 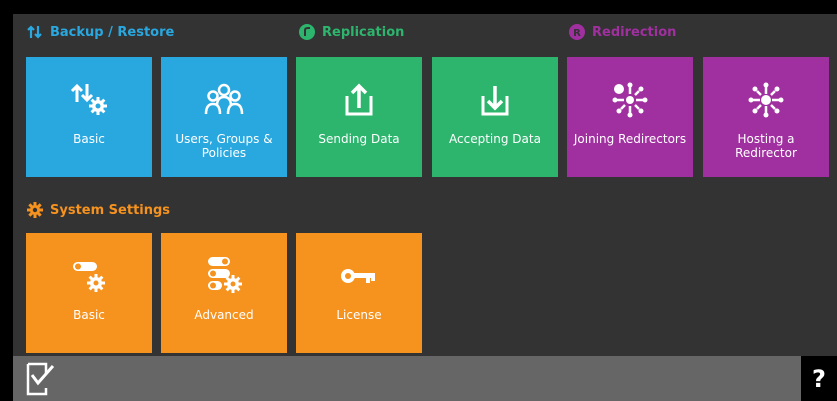 I want to click on section-header-redirection: R Redirection, so click(x=622, y=32).